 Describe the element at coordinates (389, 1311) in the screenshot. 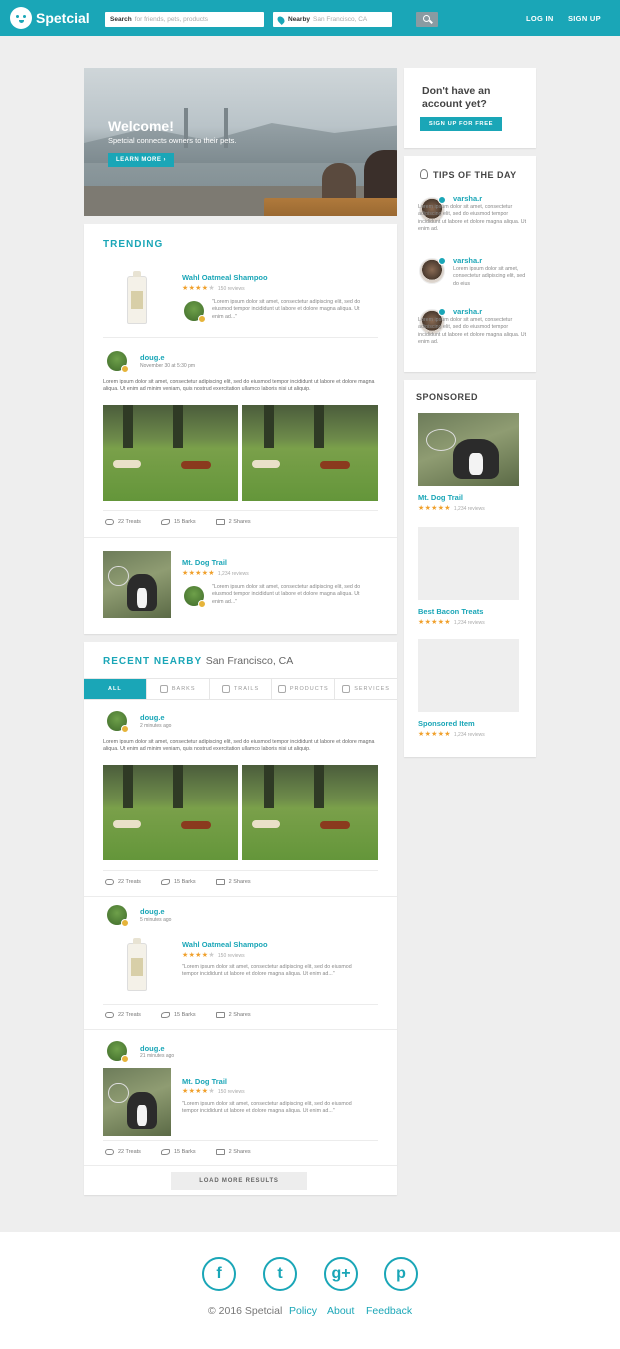

I see `feedback-link: Feedback` at that location.